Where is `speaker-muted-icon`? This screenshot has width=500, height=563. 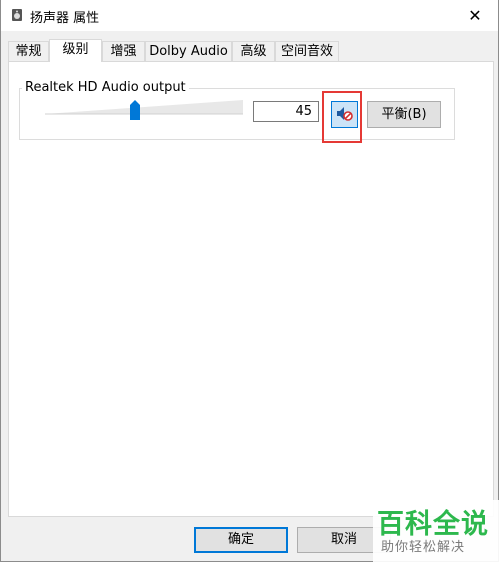 speaker-muted-icon is located at coordinates (344, 115).